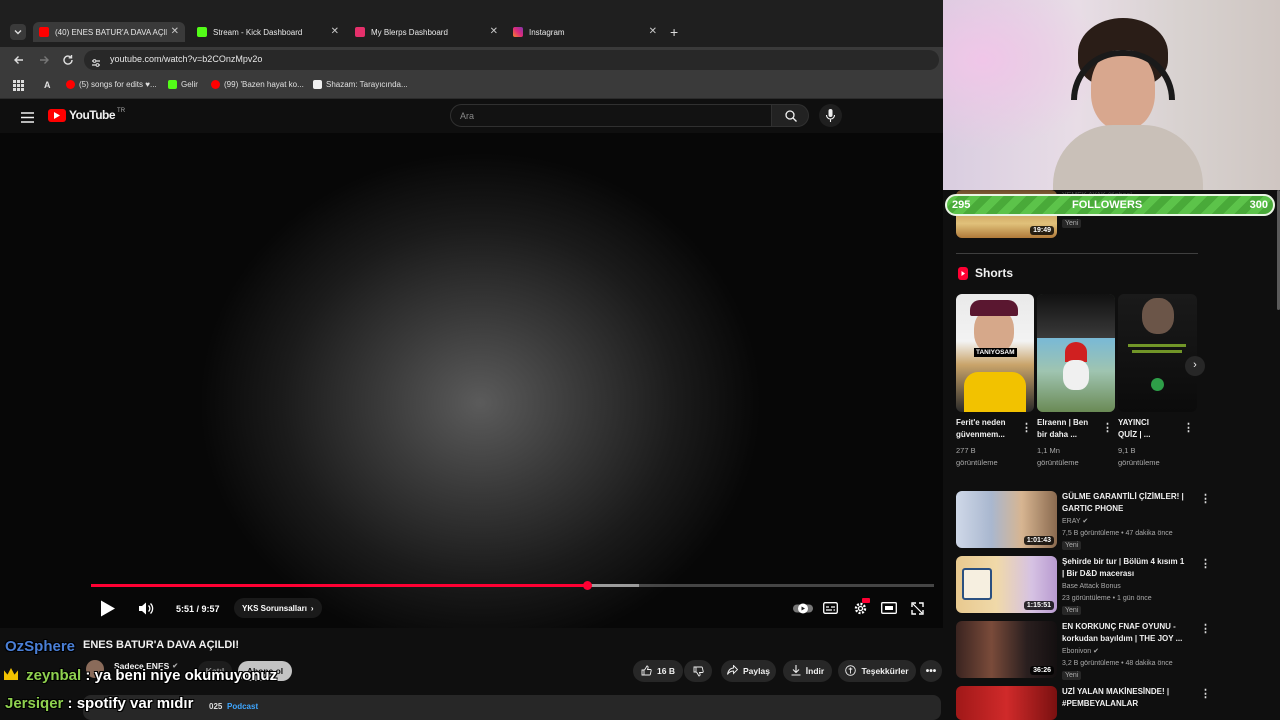 Image resolution: width=1280 pixels, height=720 pixels. I want to click on video-thumbnail: 1:01:43, so click(1006, 519).